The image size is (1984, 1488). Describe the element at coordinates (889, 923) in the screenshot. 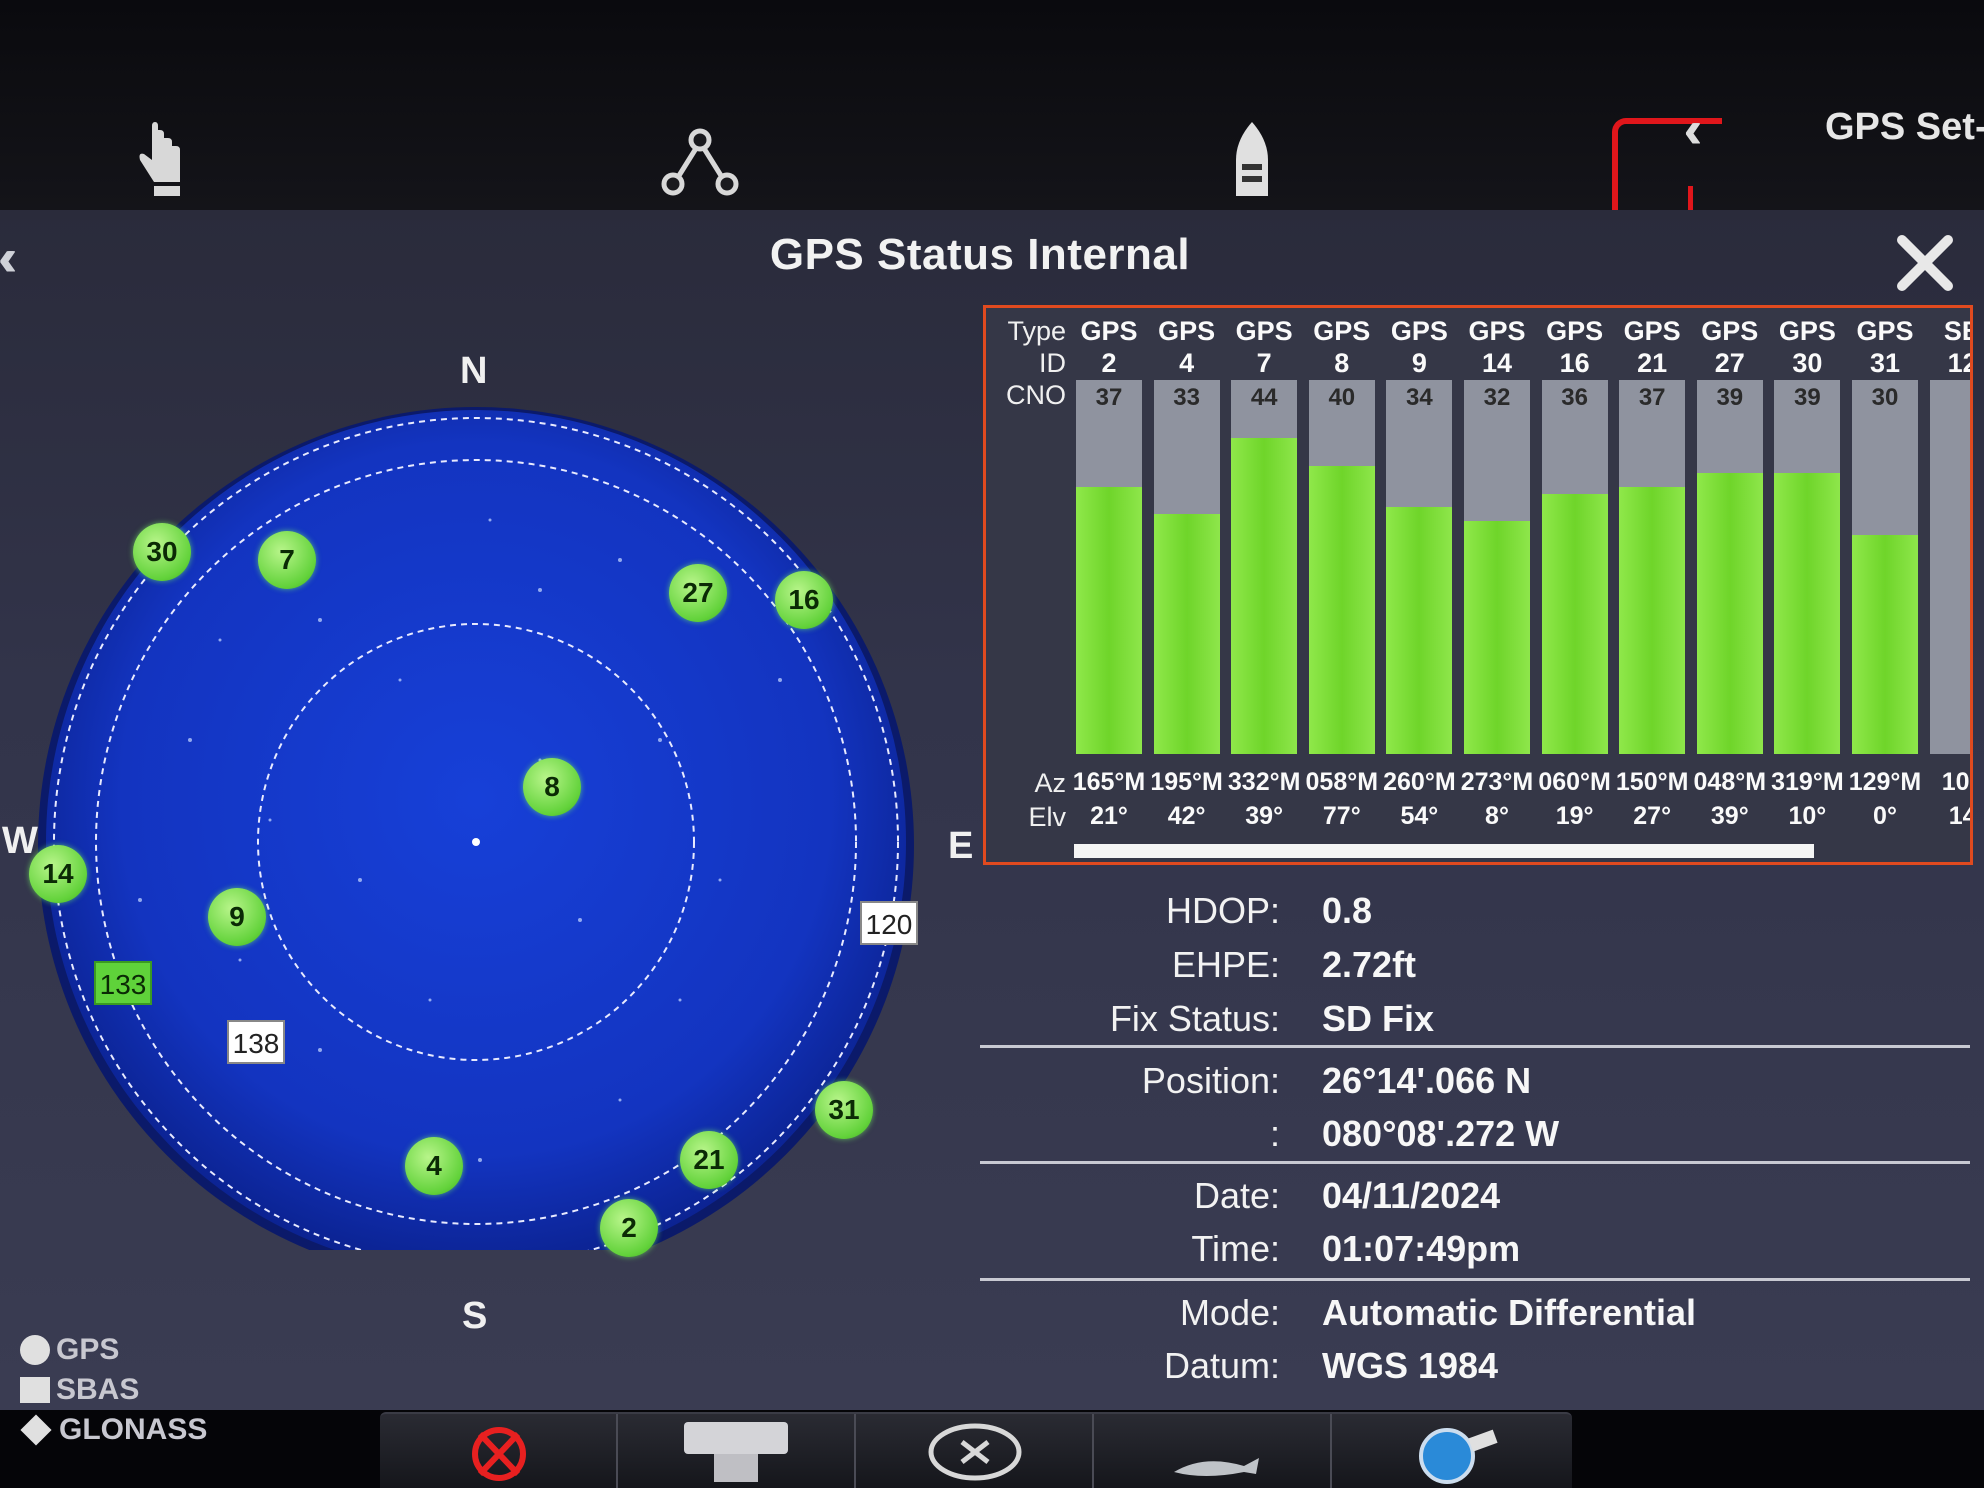

I see `sbas-marker: 120` at that location.